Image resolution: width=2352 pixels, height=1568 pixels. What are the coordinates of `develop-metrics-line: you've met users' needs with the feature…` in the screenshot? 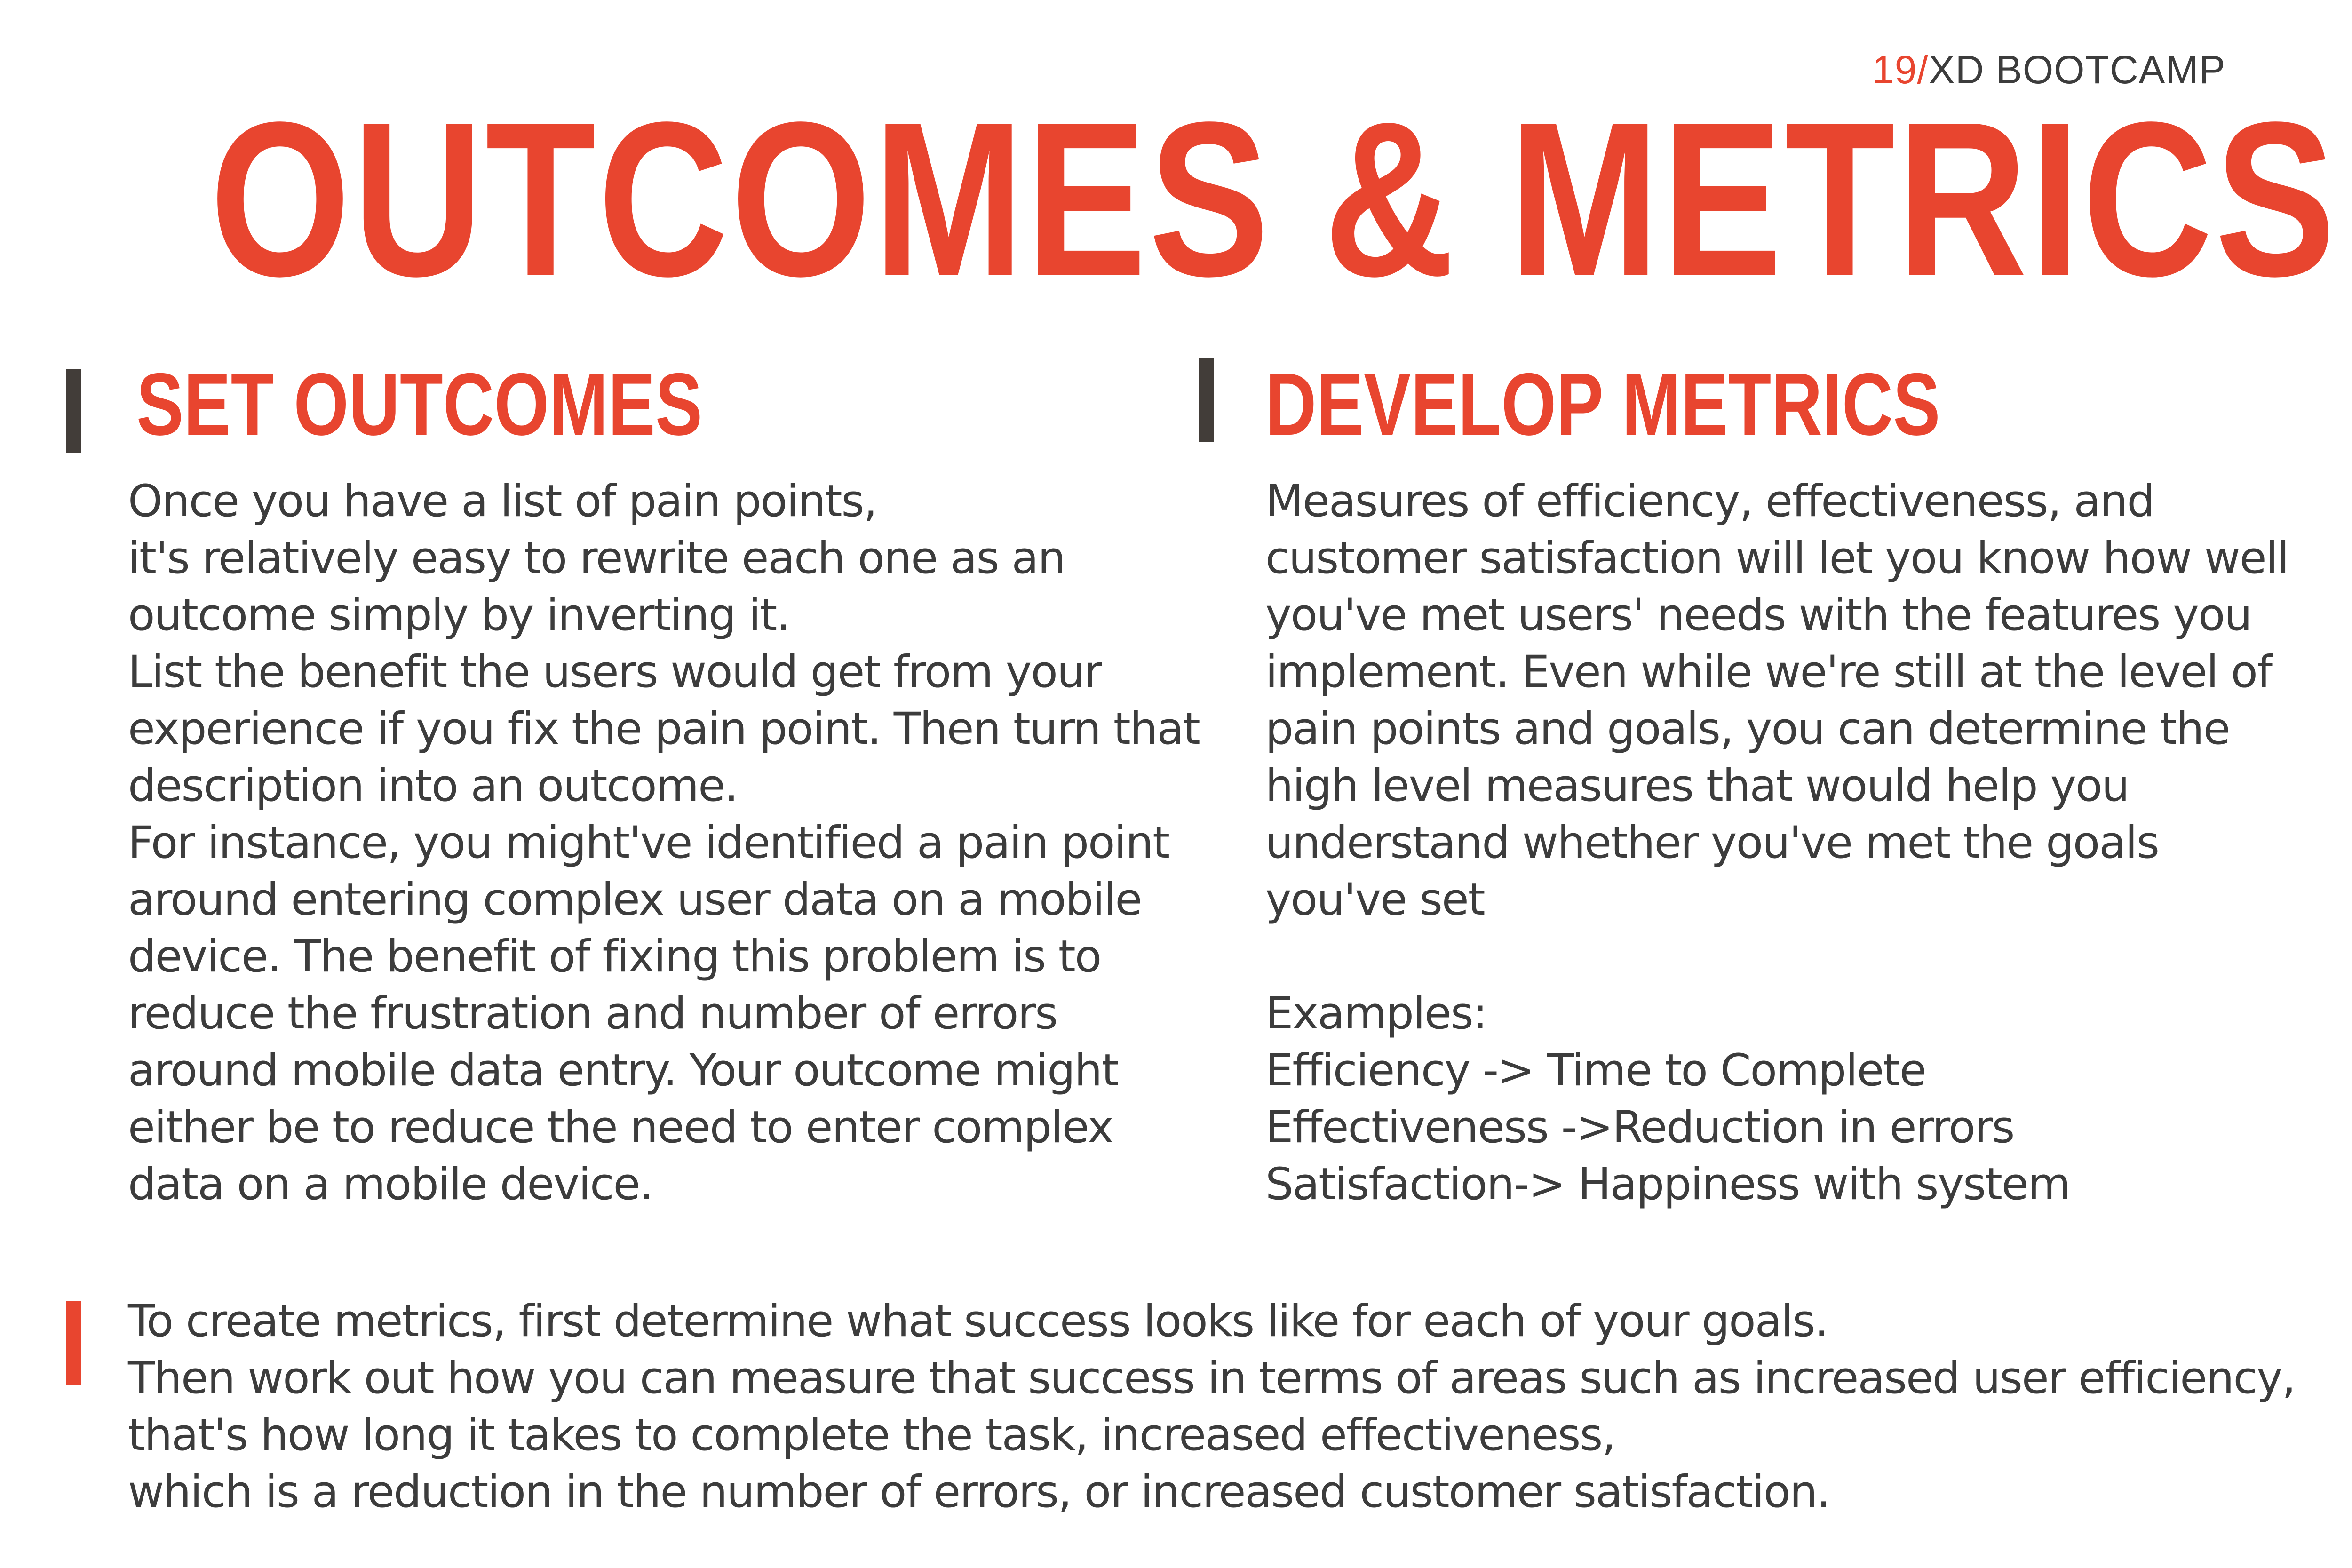 It's located at (1758, 615).